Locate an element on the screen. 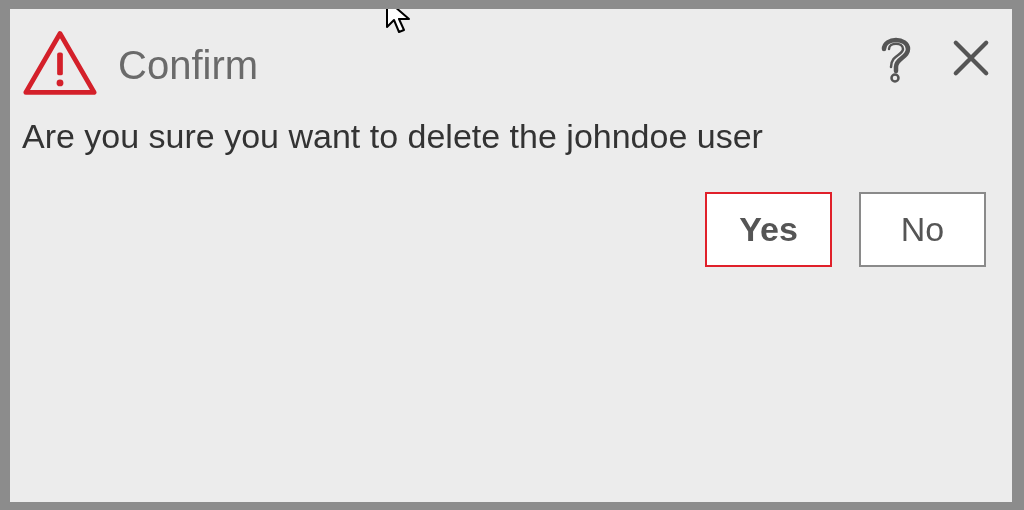 This screenshot has width=1024, height=510. close-icon is located at coordinates (971, 58).